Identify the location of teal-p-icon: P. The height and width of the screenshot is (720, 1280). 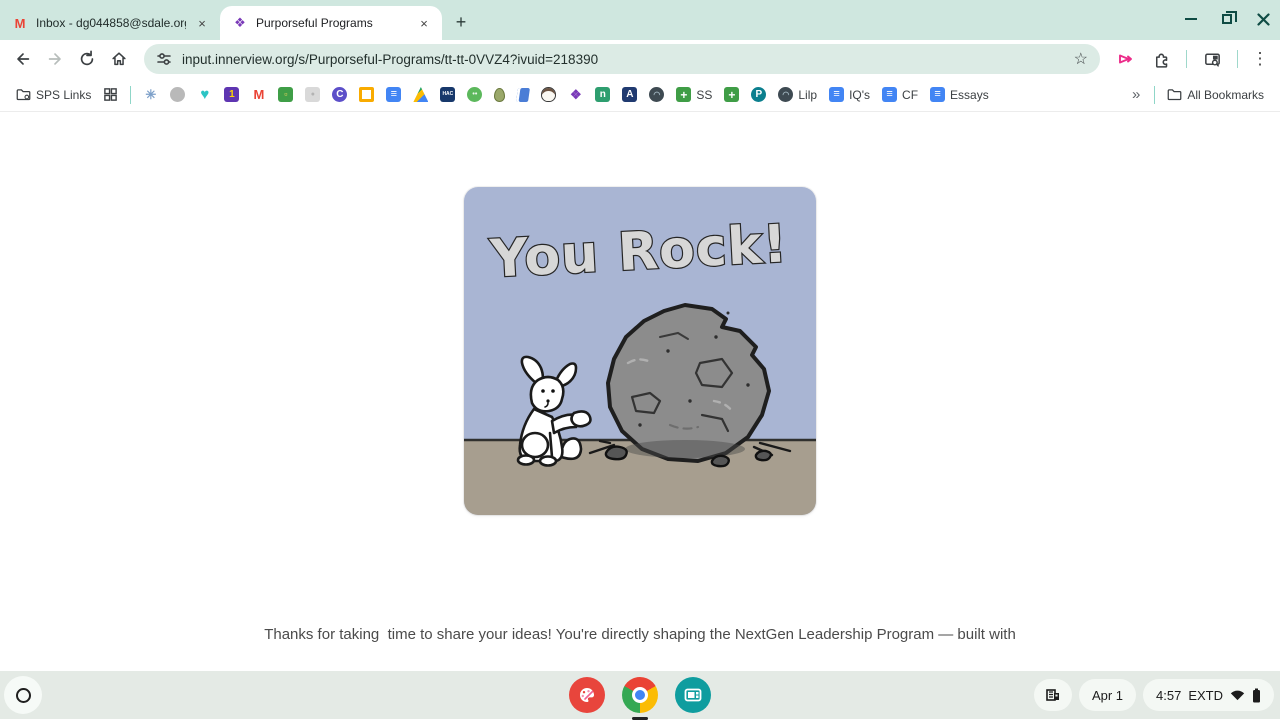
(759, 94).